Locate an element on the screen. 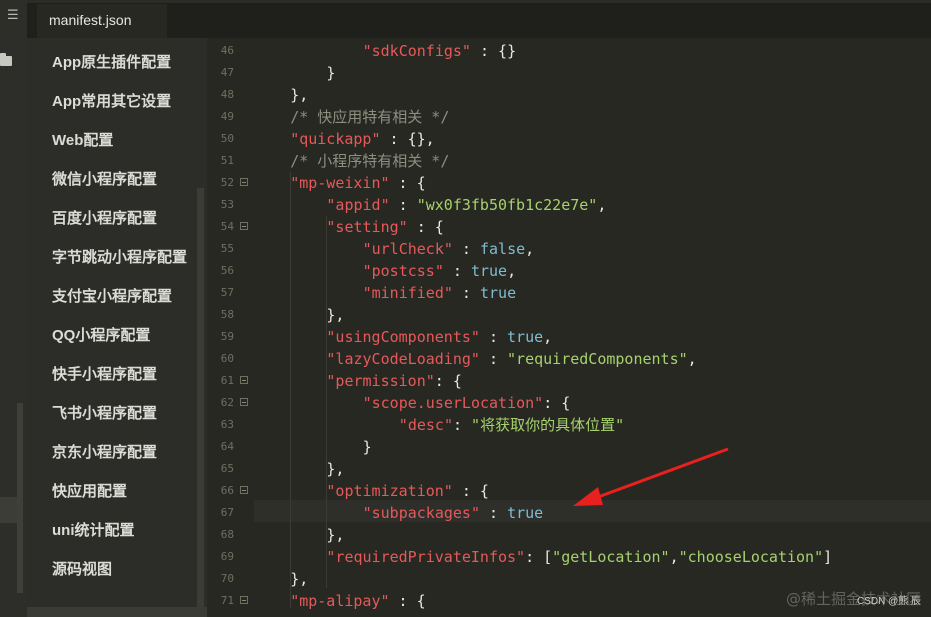 The image size is (931, 617). arrow-shaft is located at coordinates (659, 474).